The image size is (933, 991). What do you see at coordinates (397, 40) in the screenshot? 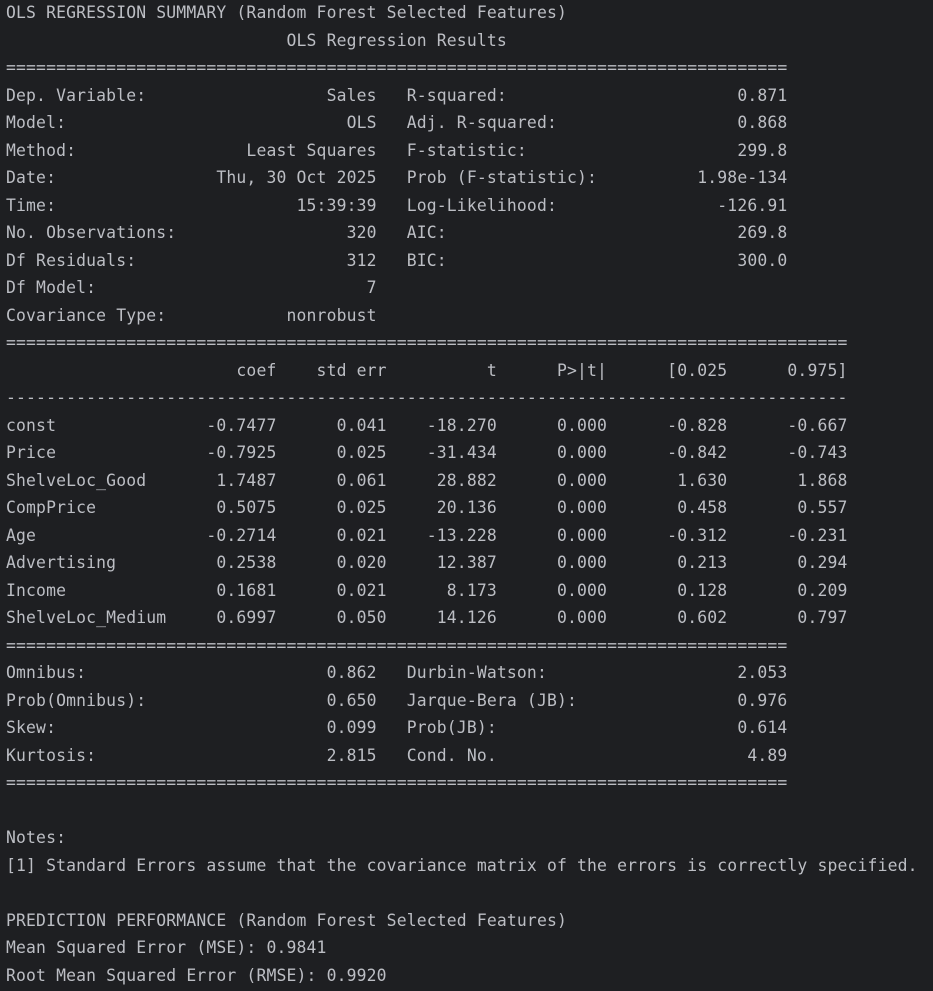
I see `console-line: OLS Regression Results` at bounding box center [397, 40].